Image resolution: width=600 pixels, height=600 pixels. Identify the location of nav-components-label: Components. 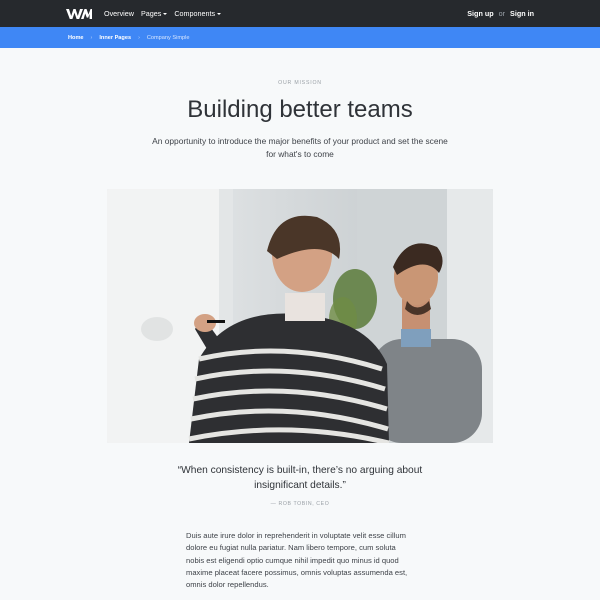
(195, 13).